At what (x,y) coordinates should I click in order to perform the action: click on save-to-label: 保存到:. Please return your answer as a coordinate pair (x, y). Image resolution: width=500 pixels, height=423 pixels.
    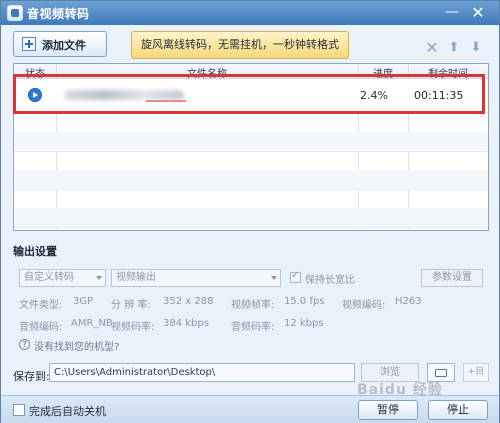
    Looking at the image, I should click on (31, 376).